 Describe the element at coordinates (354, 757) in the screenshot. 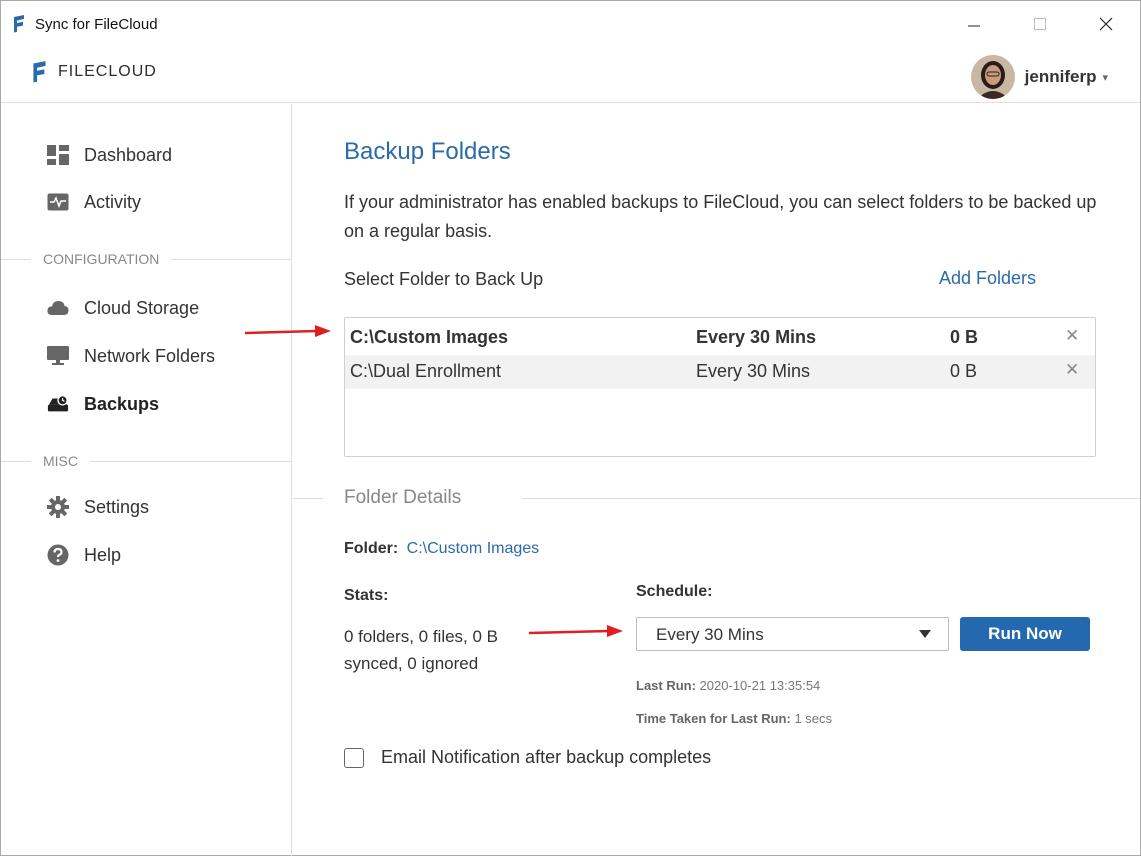

I see `email-notification-checkbox` at that location.